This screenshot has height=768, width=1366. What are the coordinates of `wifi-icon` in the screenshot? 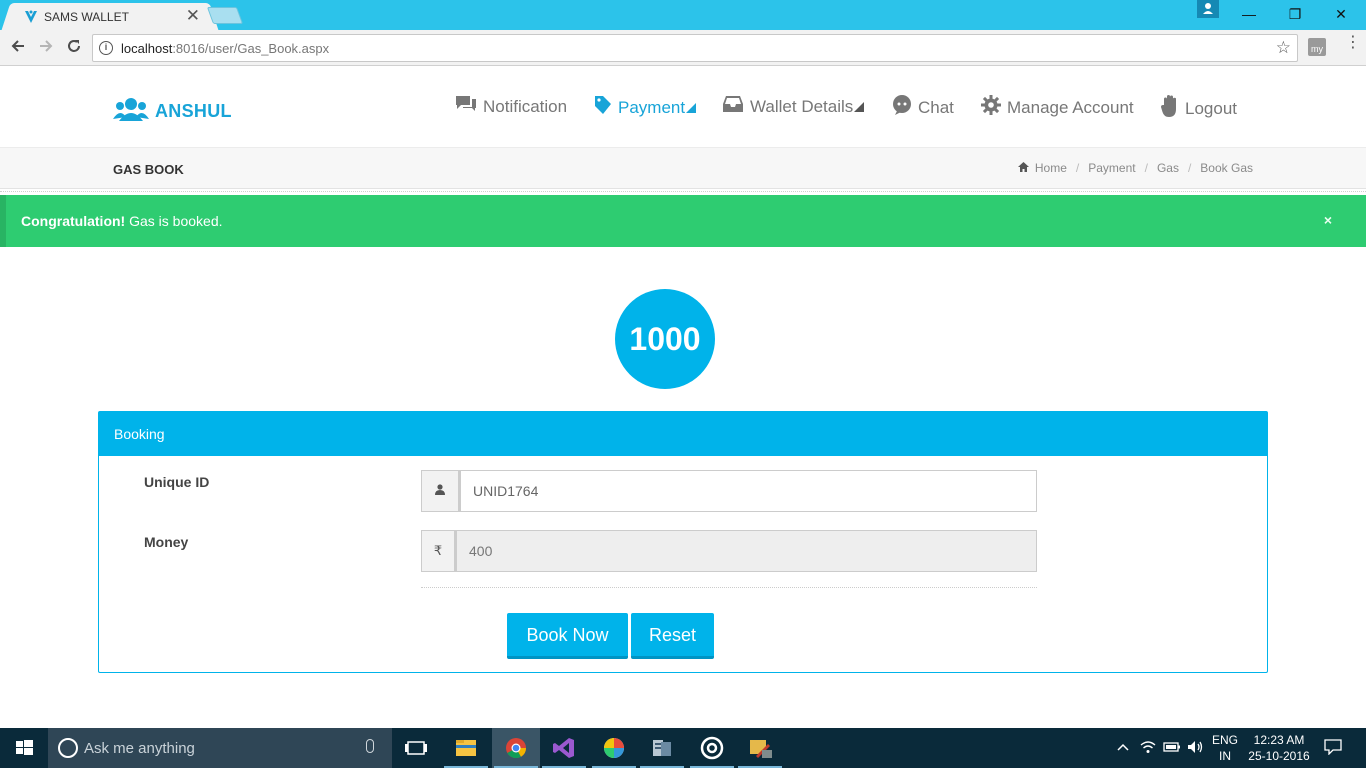 It's located at (1148, 748).